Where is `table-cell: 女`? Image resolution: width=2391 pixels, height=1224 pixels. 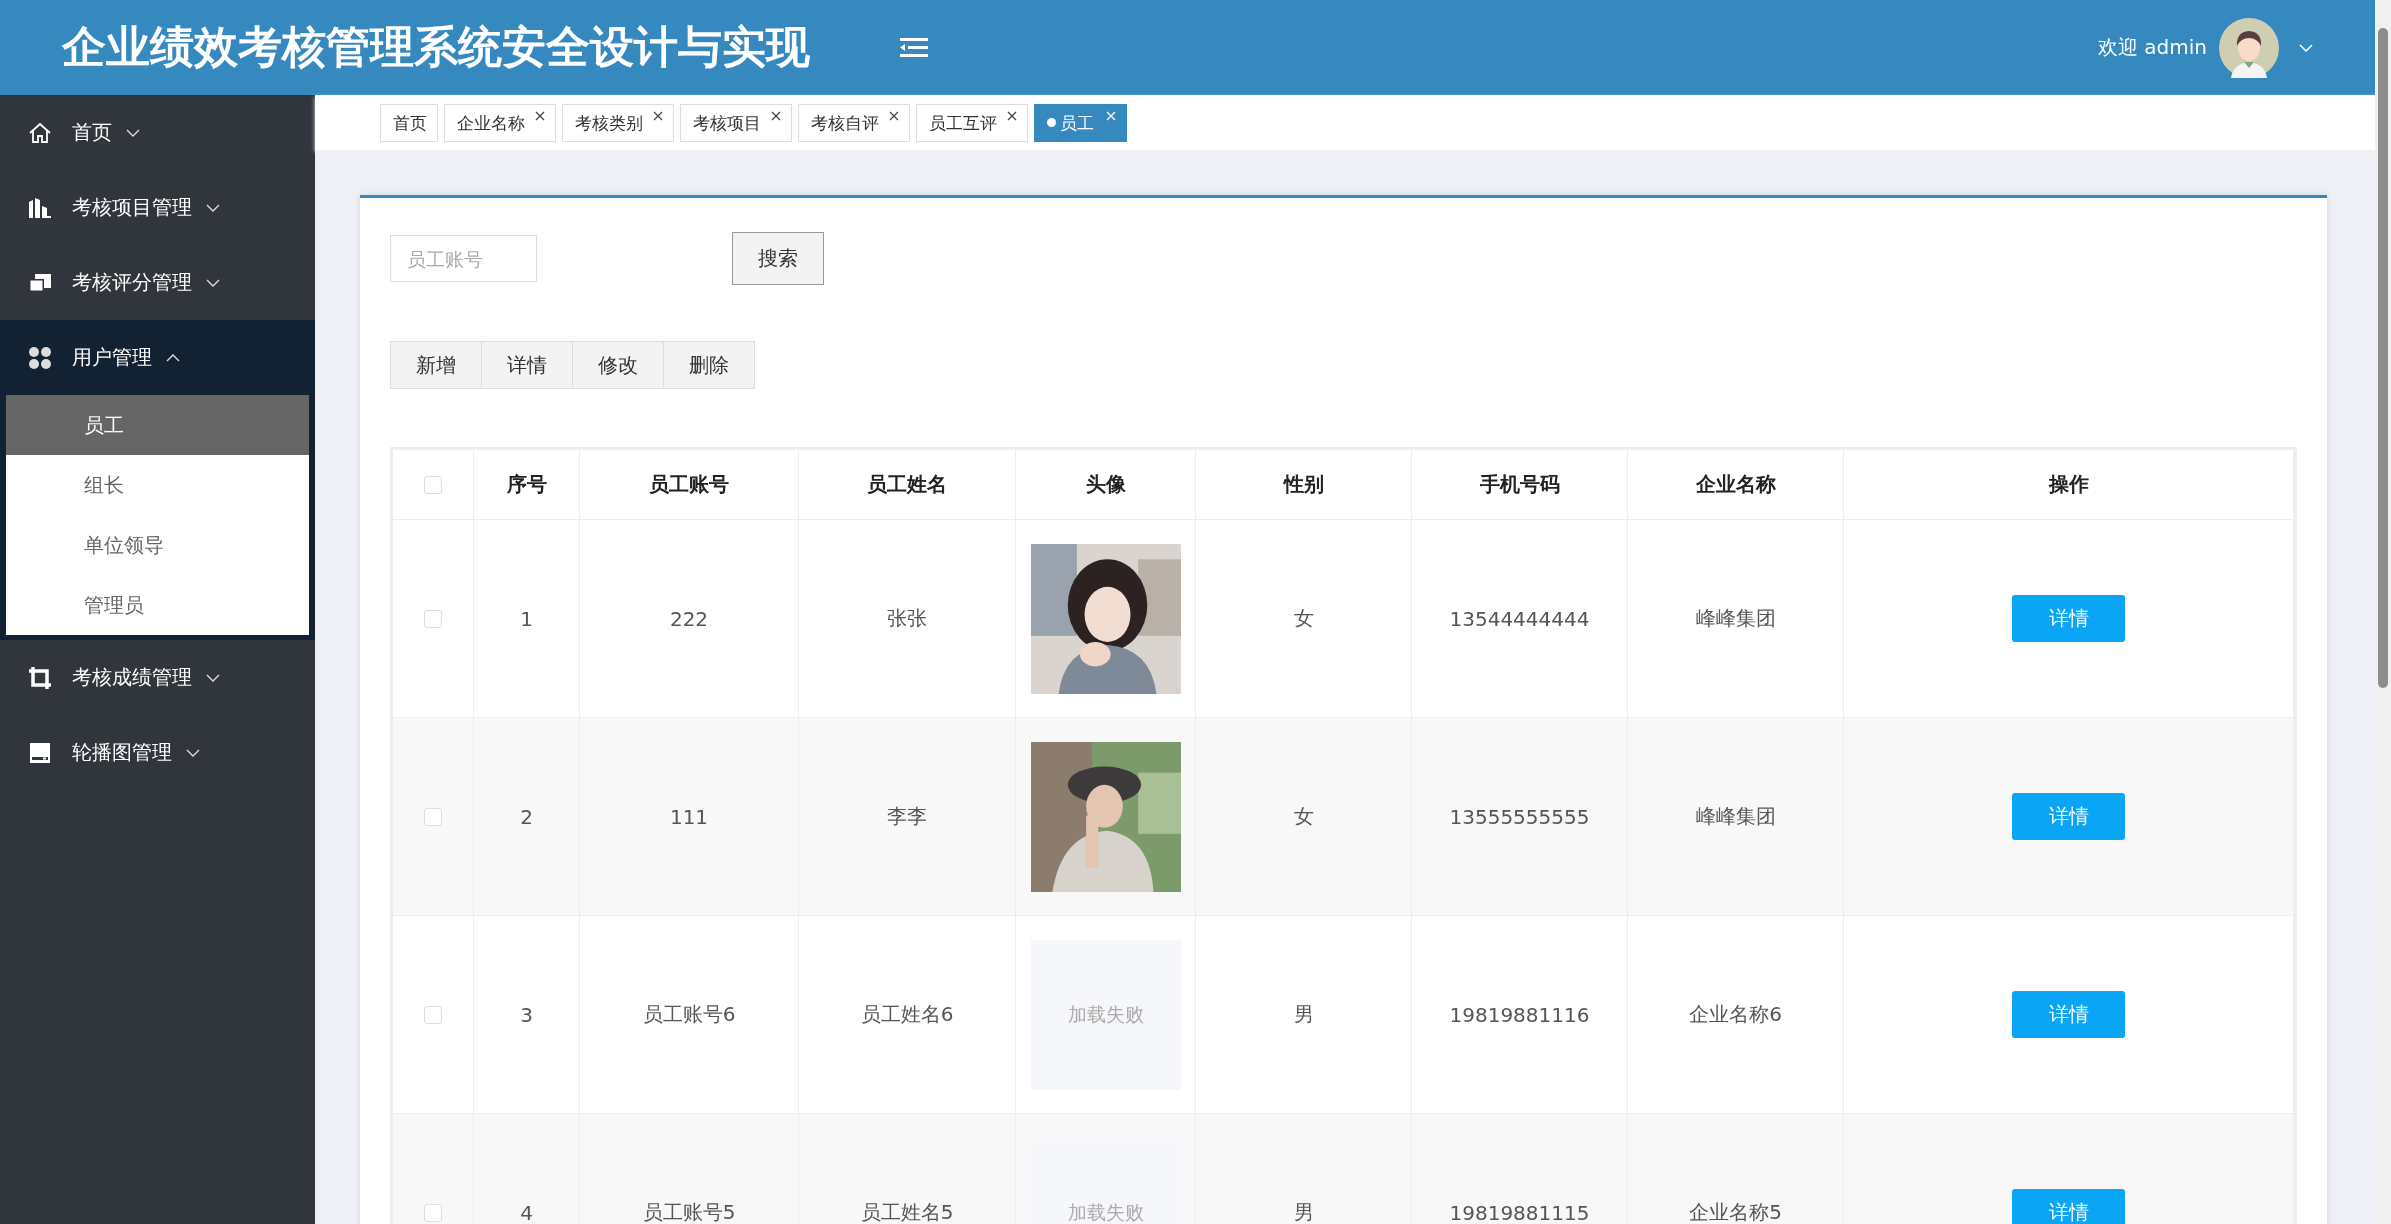
table-cell: 女 is located at coordinates (1304, 817).